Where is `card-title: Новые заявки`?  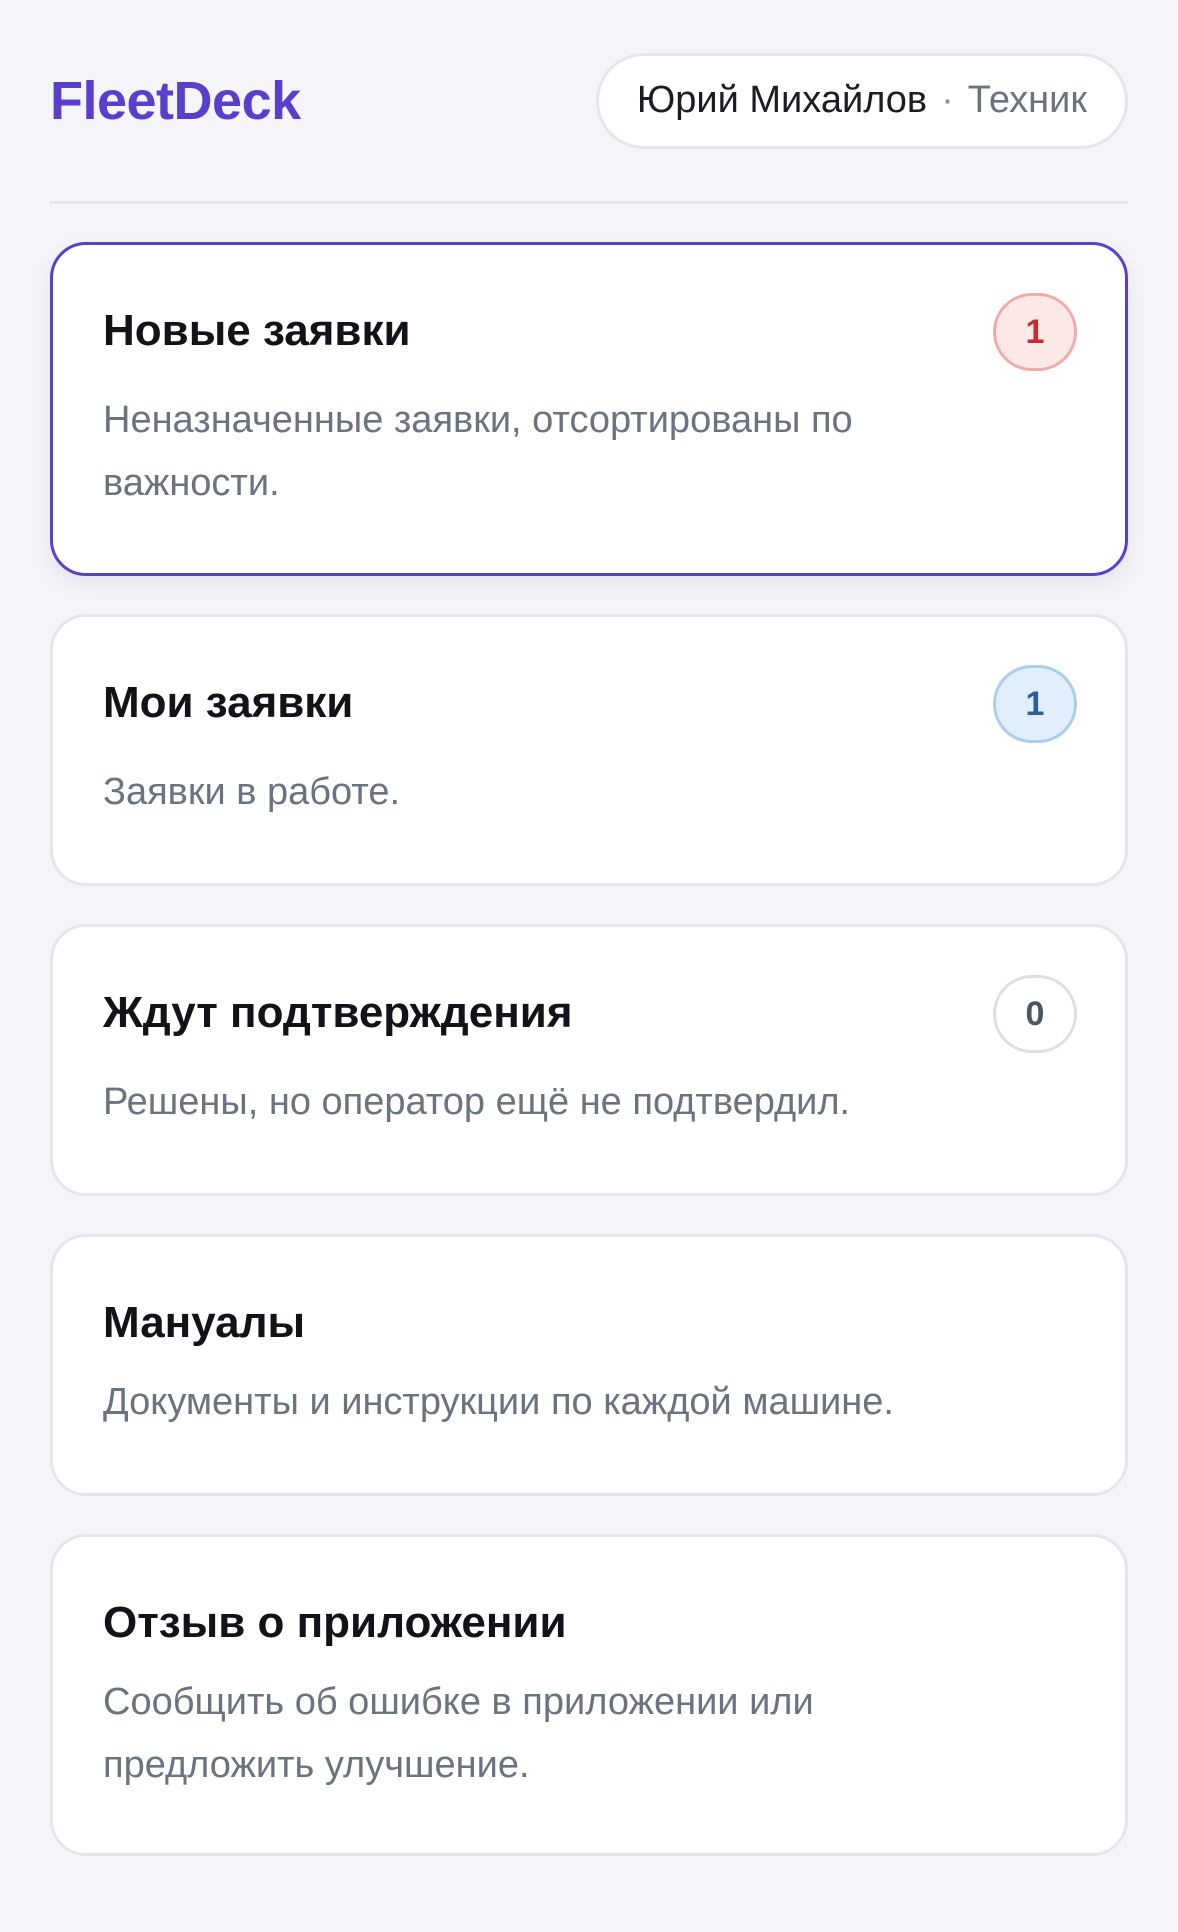
card-title: Новые заявки is located at coordinates (257, 330).